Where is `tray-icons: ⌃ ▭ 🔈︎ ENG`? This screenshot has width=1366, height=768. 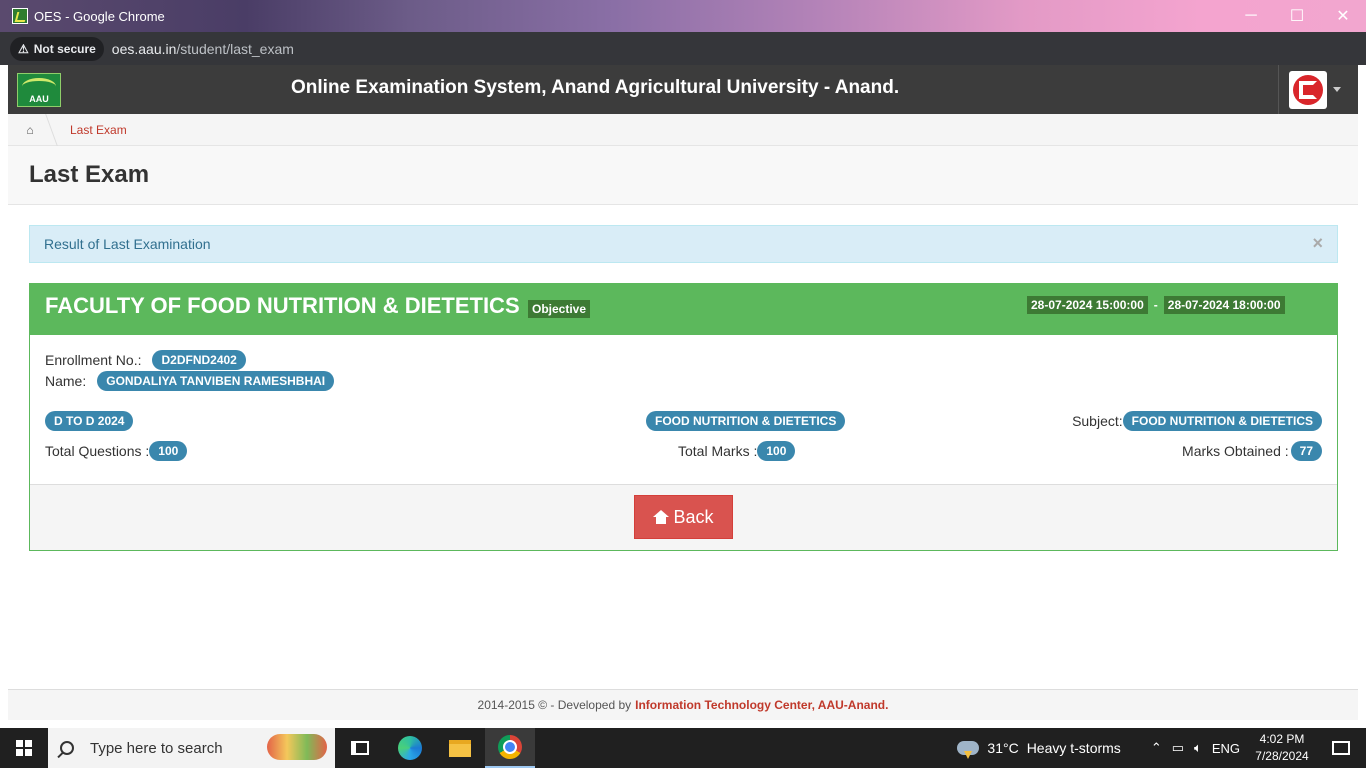 tray-icons: ⌃ ▭ 🔈︎ ENG is located at coordinates (1195, 748).